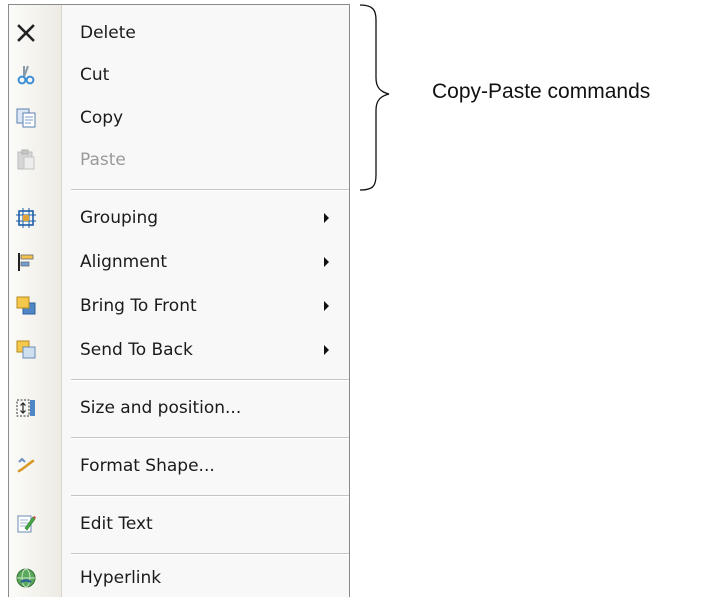 This screenshot has height=598, width=712. I want to click on copy-icon, so click(26, 118).